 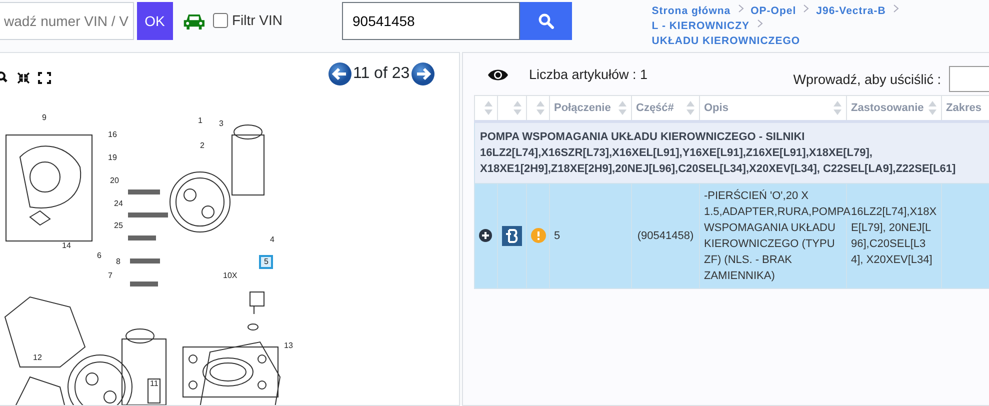 What do you see at coordinates (155, 21) in the screenshot?
I see `ok-button: OK` at bounding box center [155, 21].